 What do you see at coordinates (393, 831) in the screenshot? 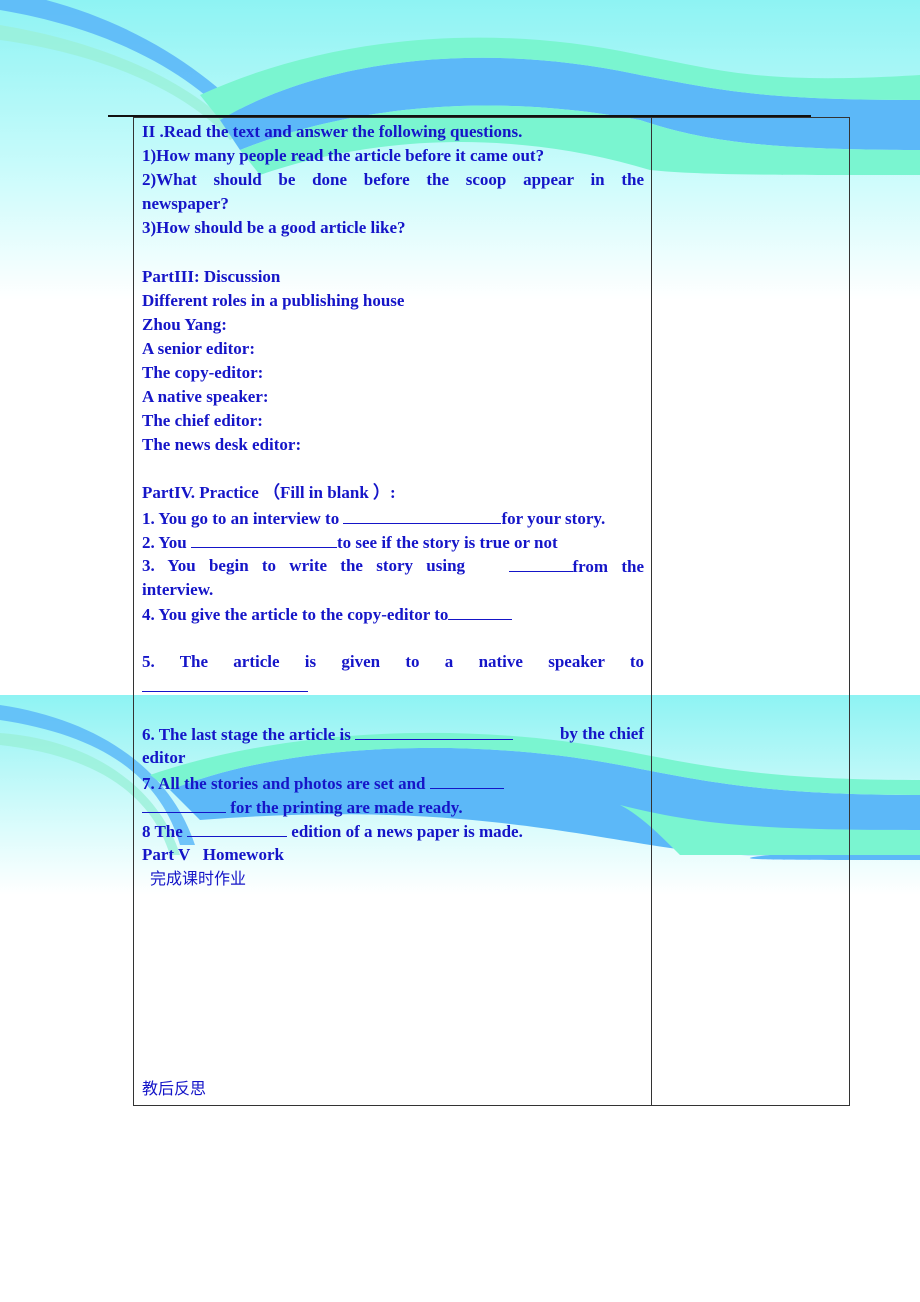
I see `practice-item-8: 8 The edition of a news paper is made.` at bounding box center [393, 831].